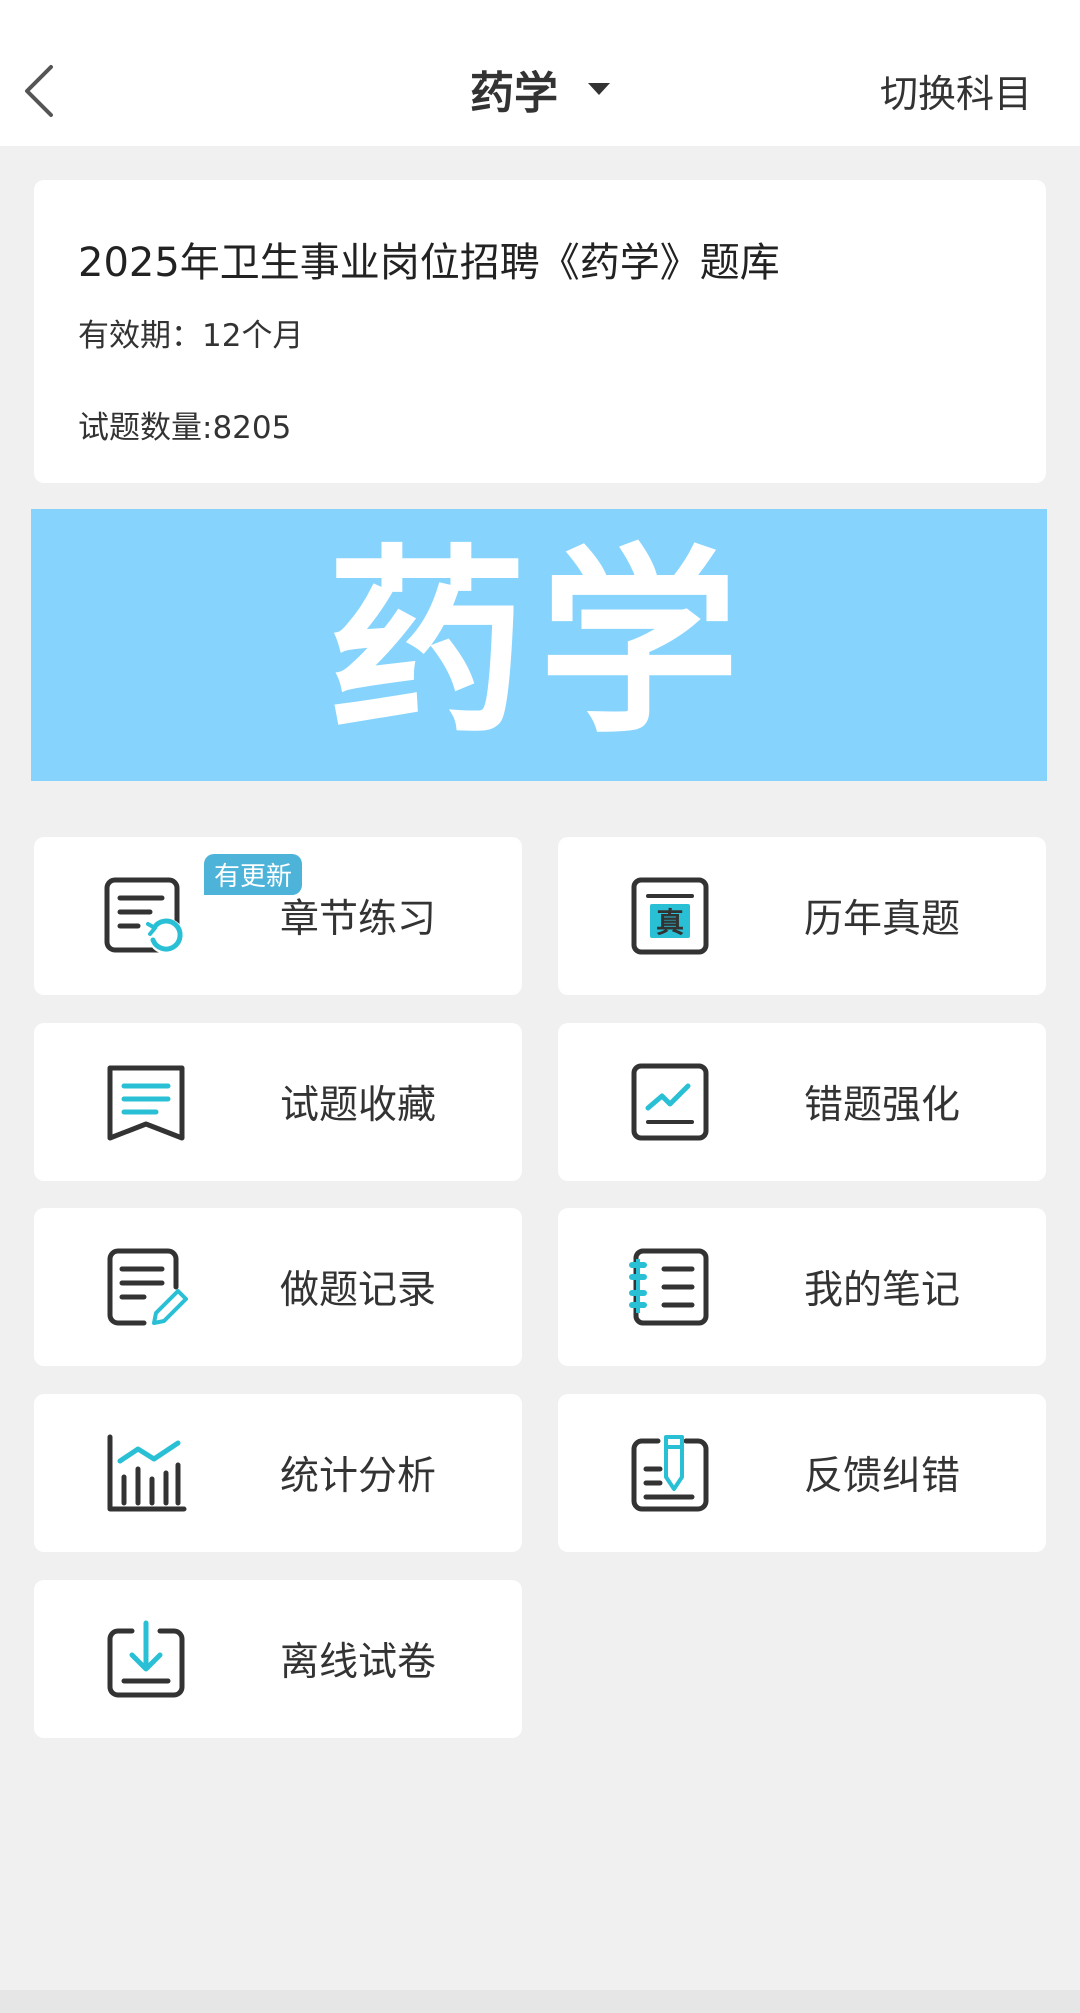  I want to click on question-bank-title: 2025年卫生事业岗位招聘《药学》题库, so click(429, 263).